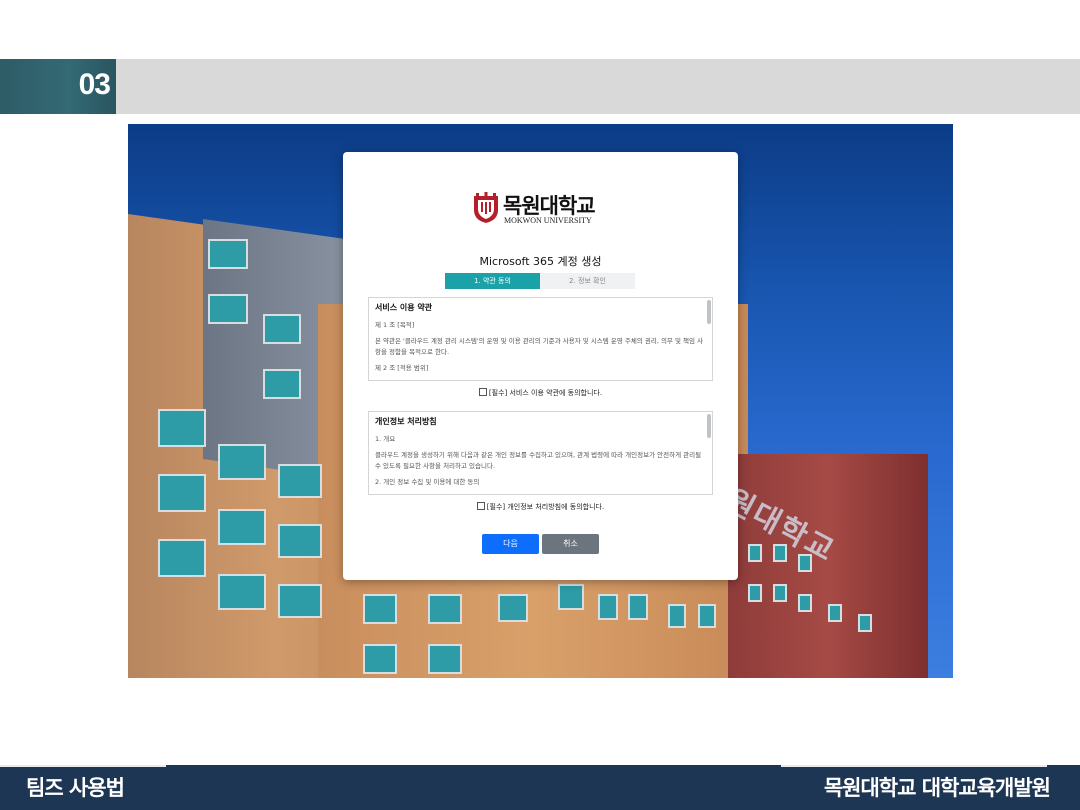 The image size is (1080, 810). Describe the element at coordinates (709, 426) in the screenshot. I see `privacy-policy-scrollbar` at that location.